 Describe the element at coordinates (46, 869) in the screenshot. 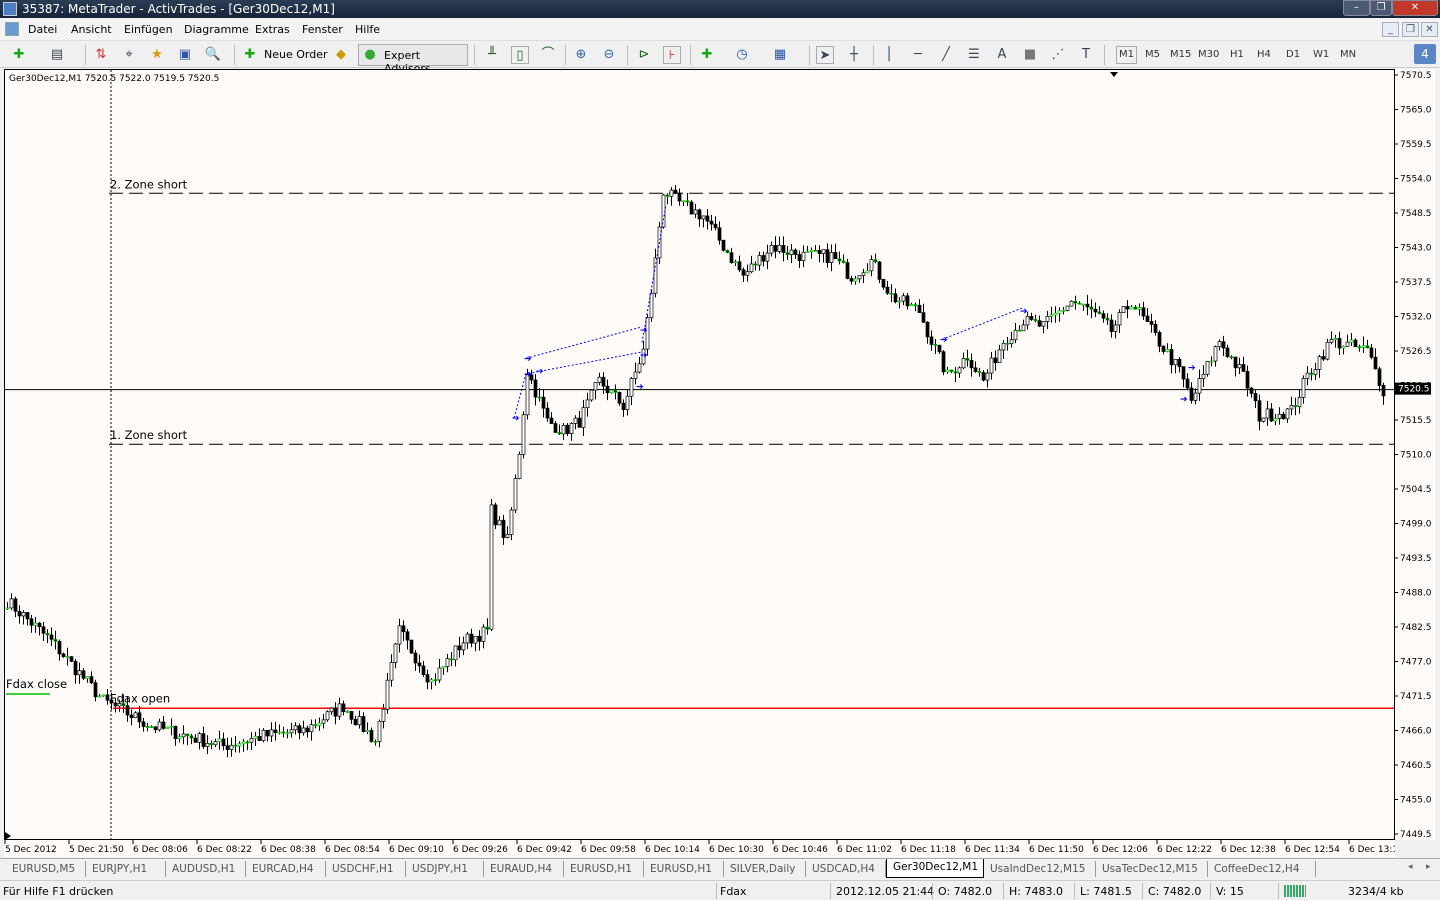

I see `chart-tab: EURUSD,M5` at that location.